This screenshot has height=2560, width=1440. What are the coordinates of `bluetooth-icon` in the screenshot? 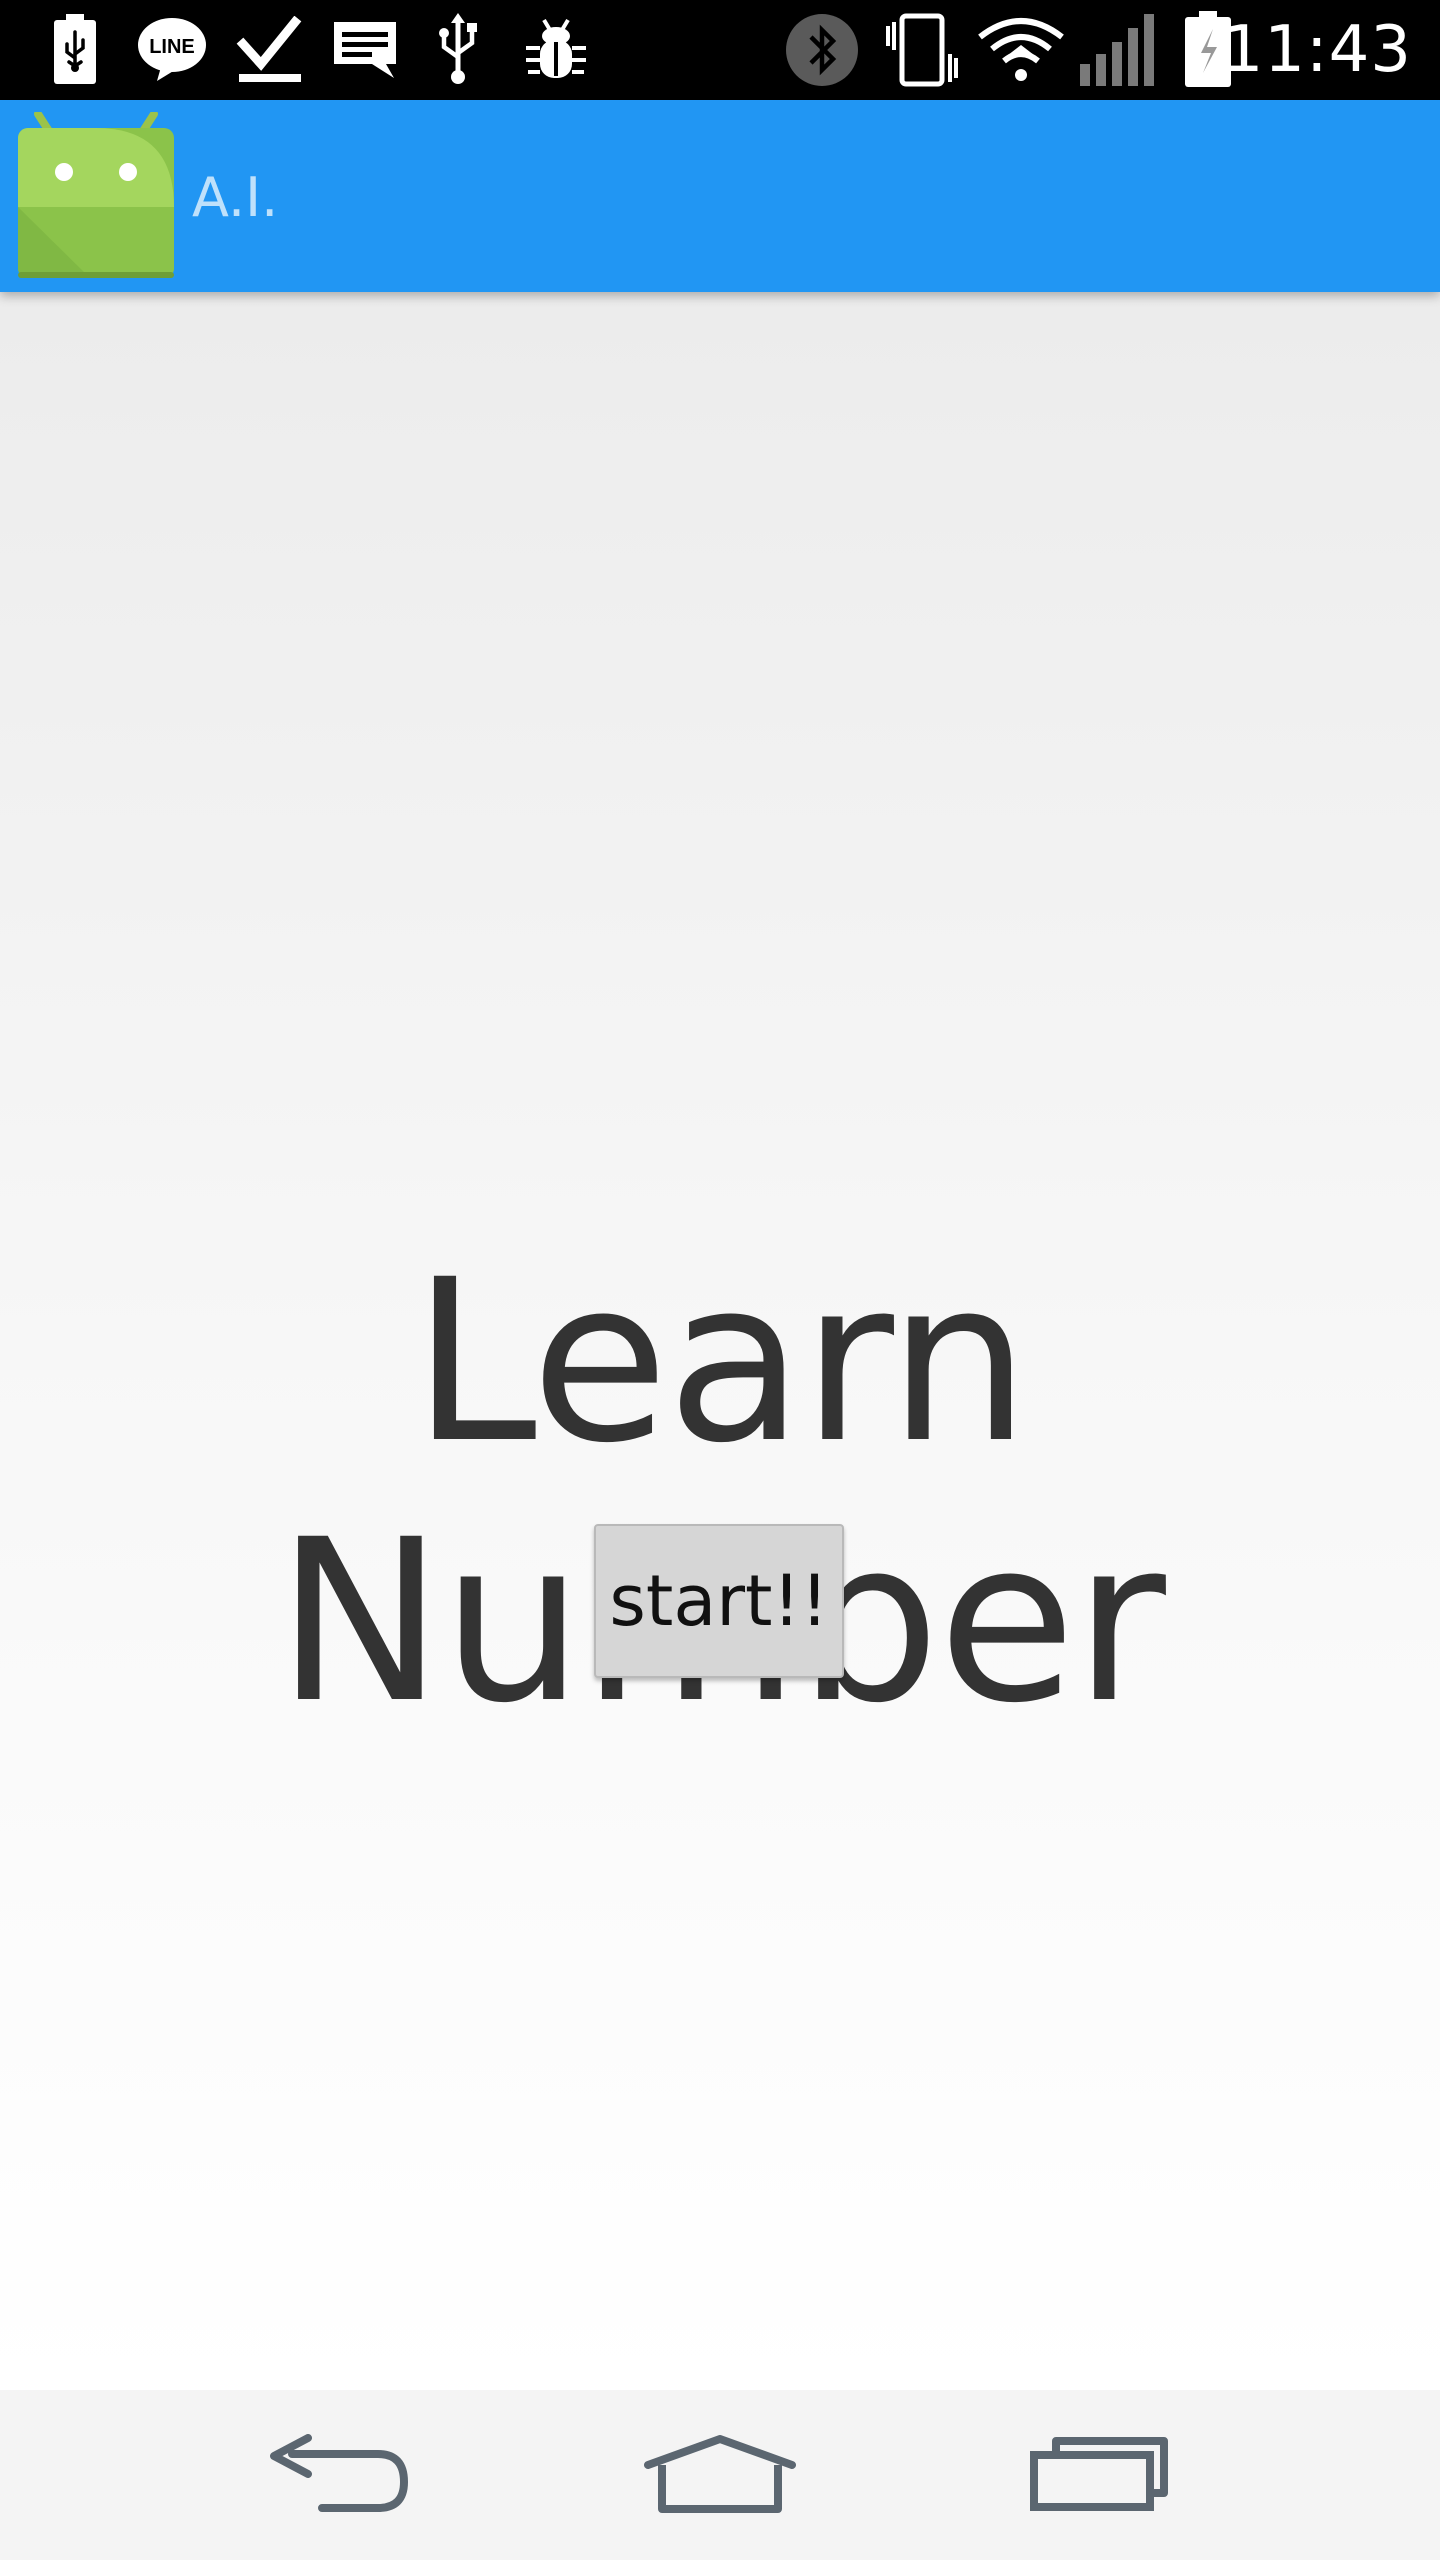 It's located at (822, 50).